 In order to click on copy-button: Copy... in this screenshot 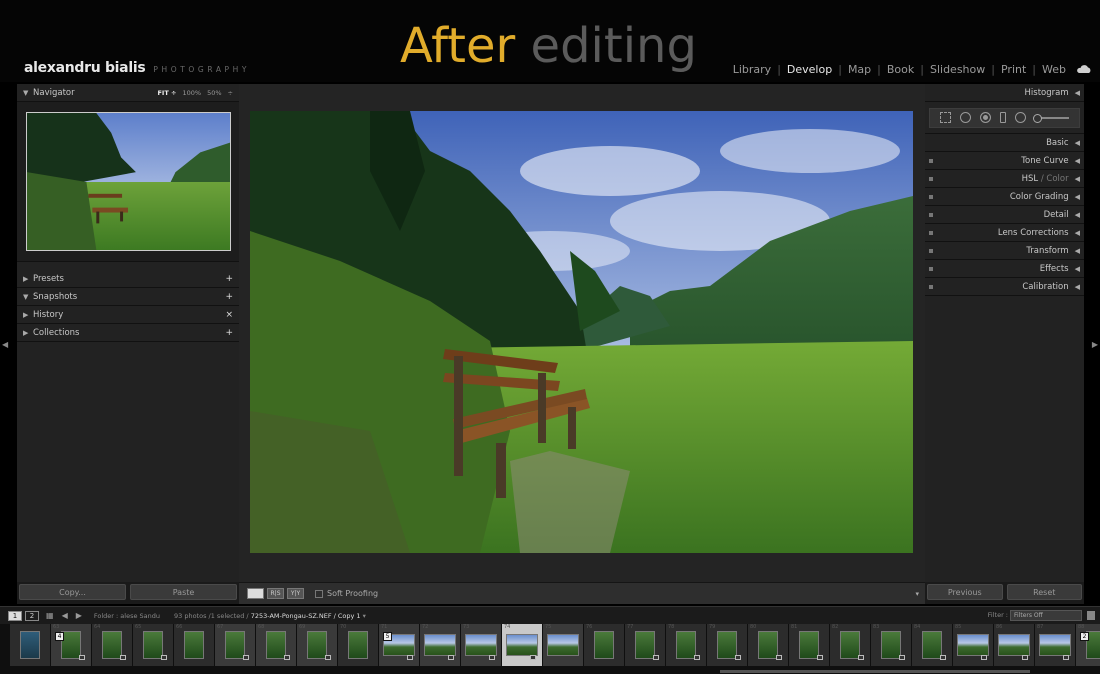, I will do `click(72, 592)`.